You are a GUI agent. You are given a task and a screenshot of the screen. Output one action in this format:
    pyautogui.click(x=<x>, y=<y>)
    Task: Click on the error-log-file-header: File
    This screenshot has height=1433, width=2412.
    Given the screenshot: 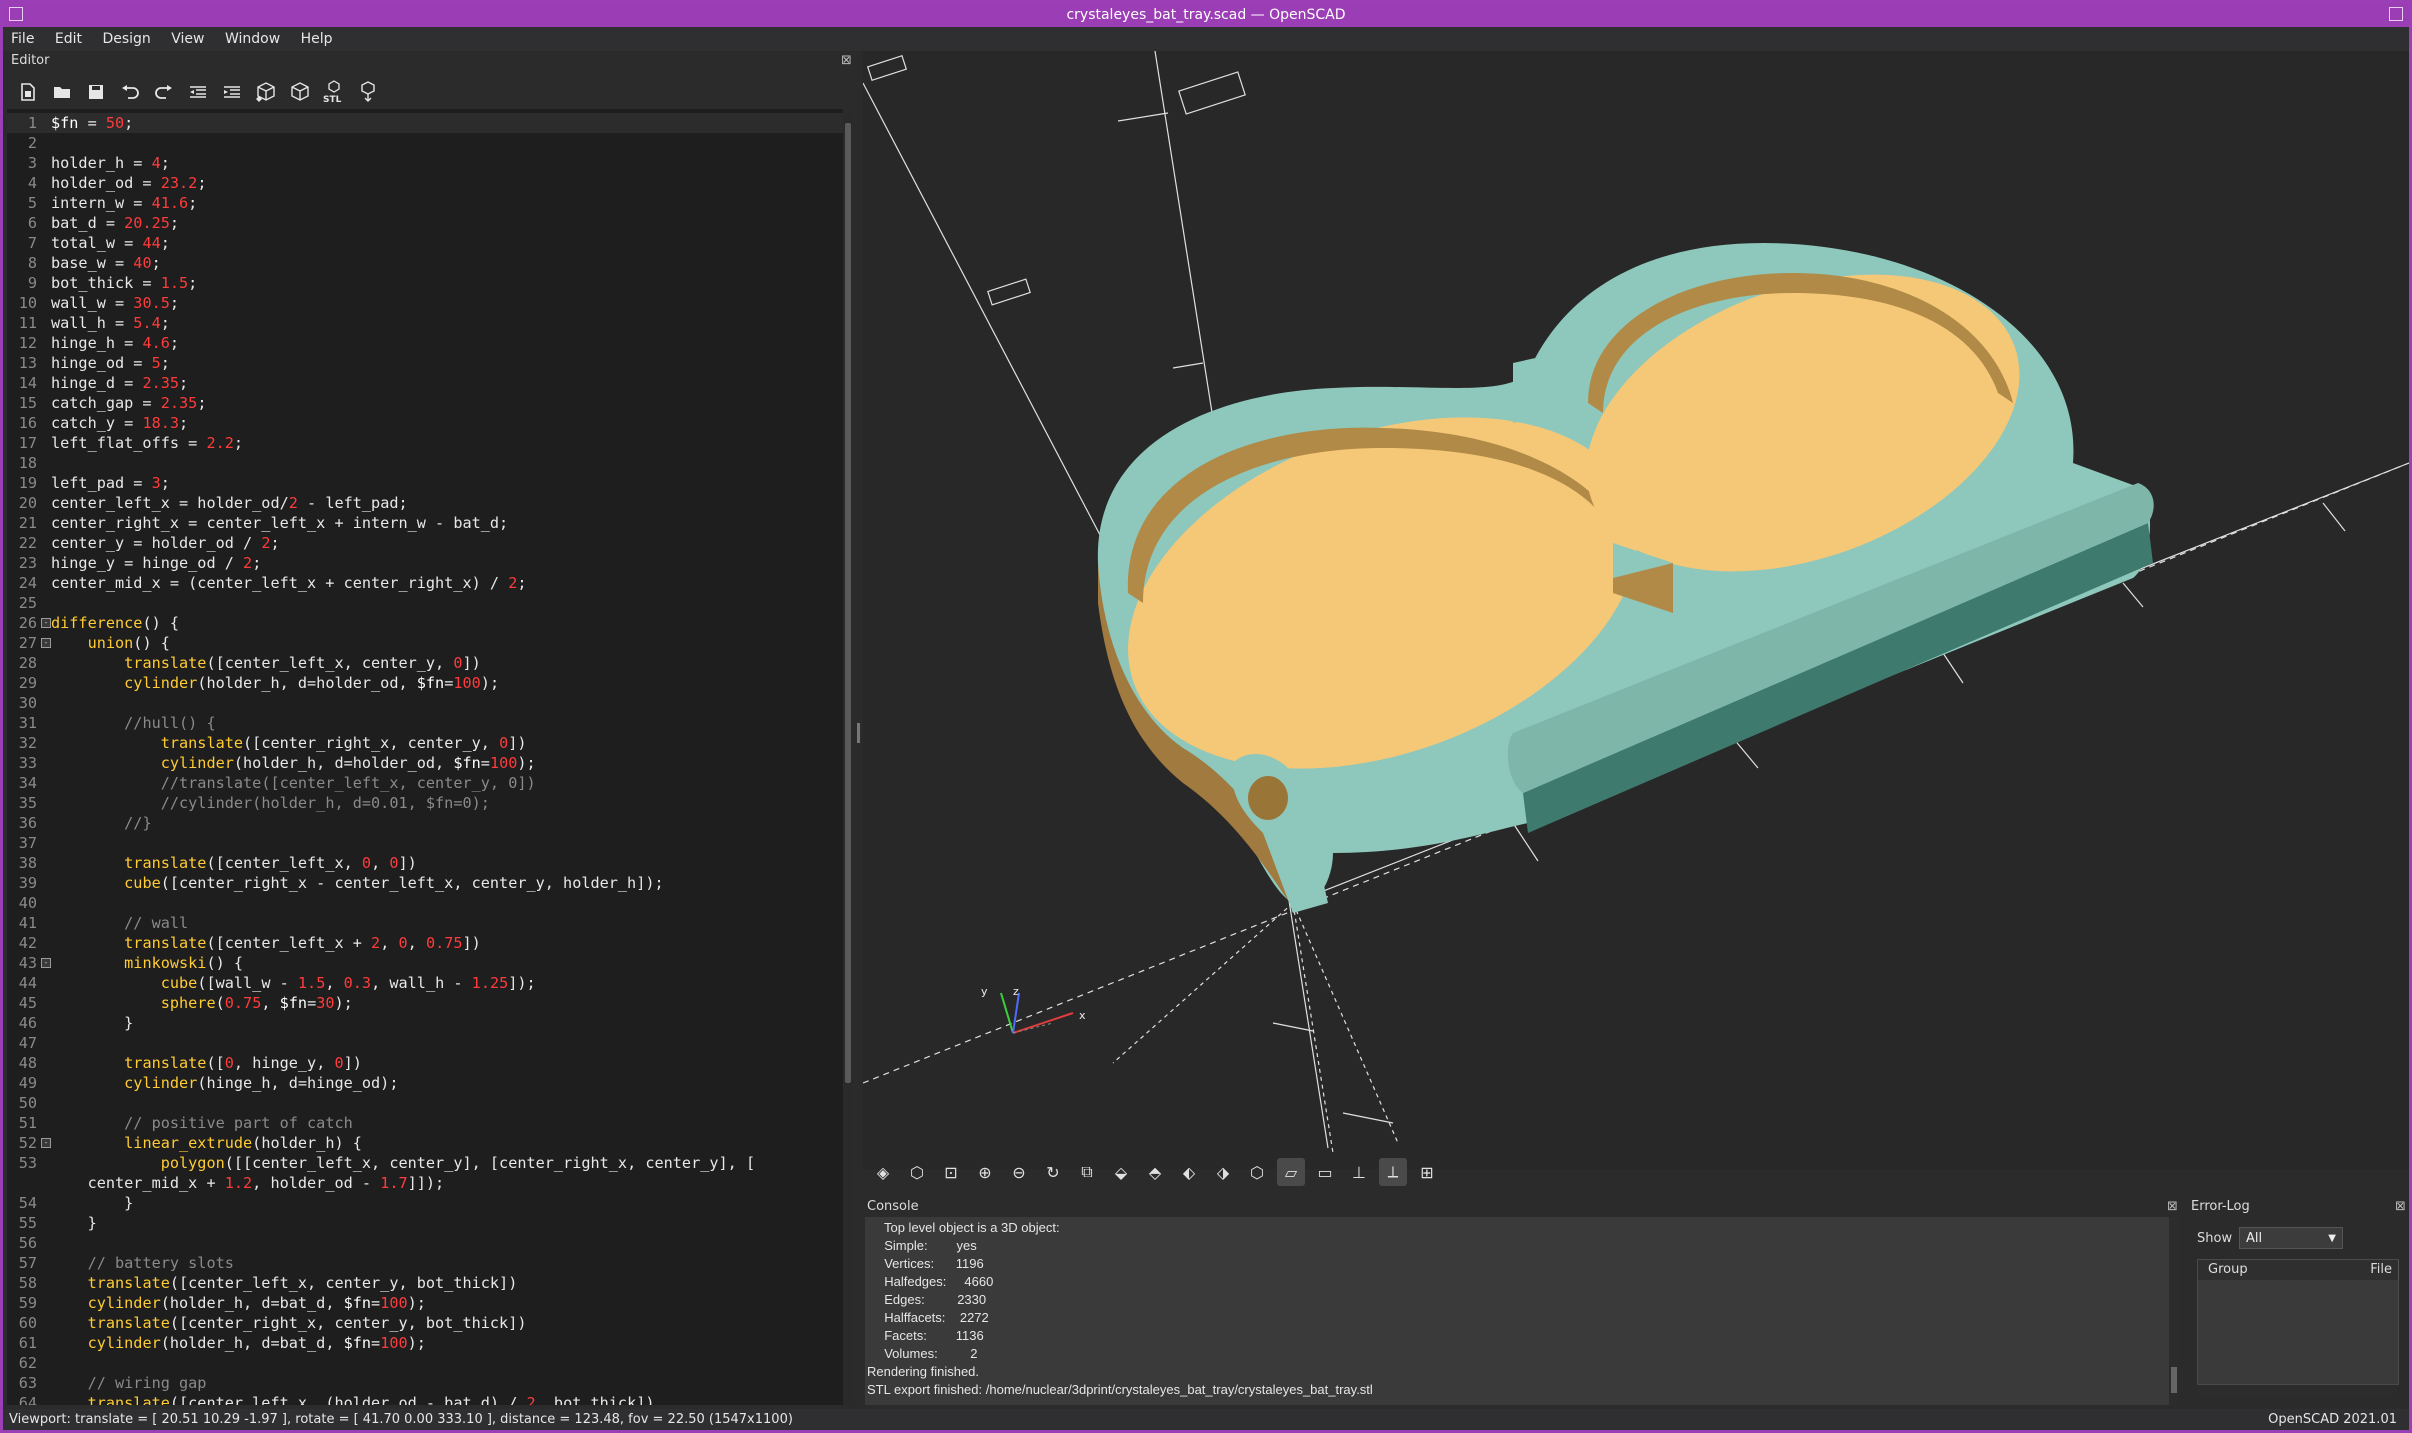 What is the action you would take?
    pyautogui.click(x=2338, y=1270)
    